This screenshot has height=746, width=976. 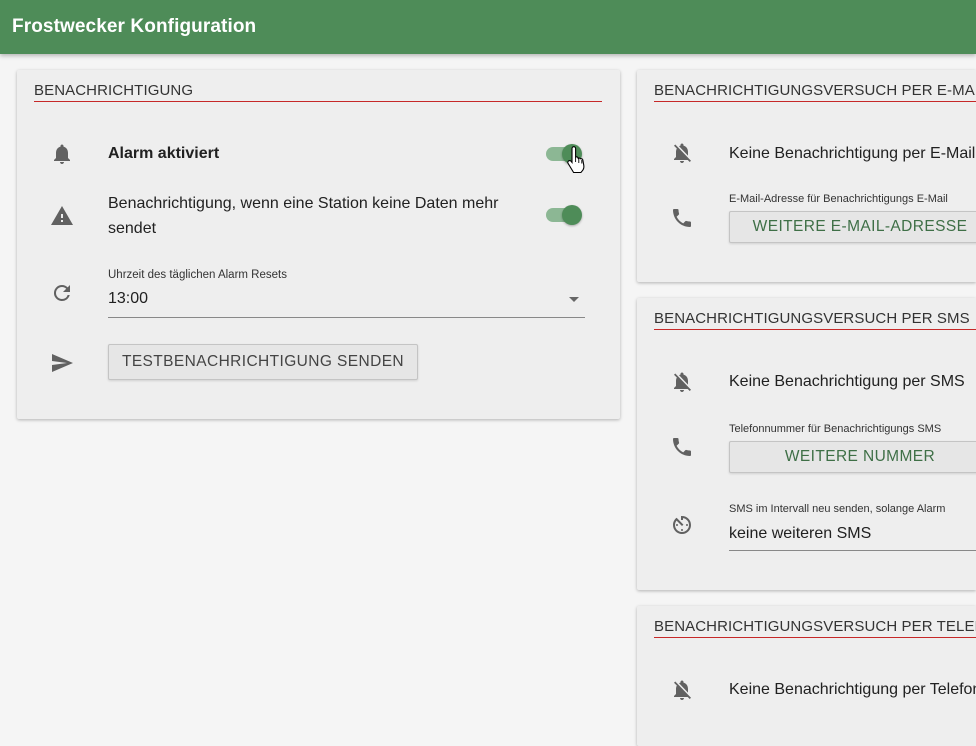 I want to click on notification-card-header: BENACHRICHTIGUNG, so click(x=318, y=92).